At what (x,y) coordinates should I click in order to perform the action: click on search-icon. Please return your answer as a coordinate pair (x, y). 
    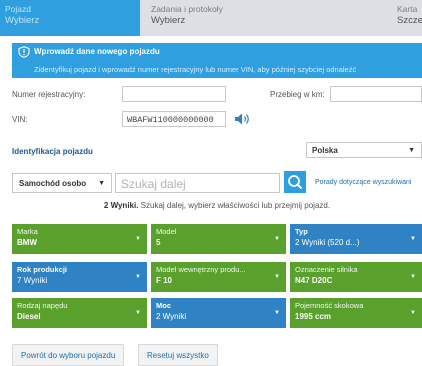
    Looking at the image, I should click on (295, 182).